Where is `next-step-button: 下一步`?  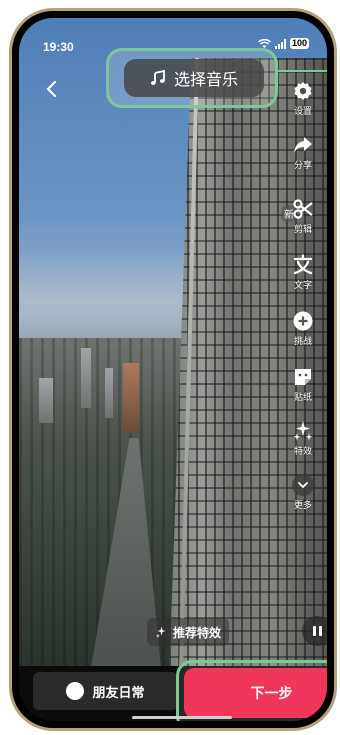 next-step-button: 下一步 is located at coordinates (255, 693).